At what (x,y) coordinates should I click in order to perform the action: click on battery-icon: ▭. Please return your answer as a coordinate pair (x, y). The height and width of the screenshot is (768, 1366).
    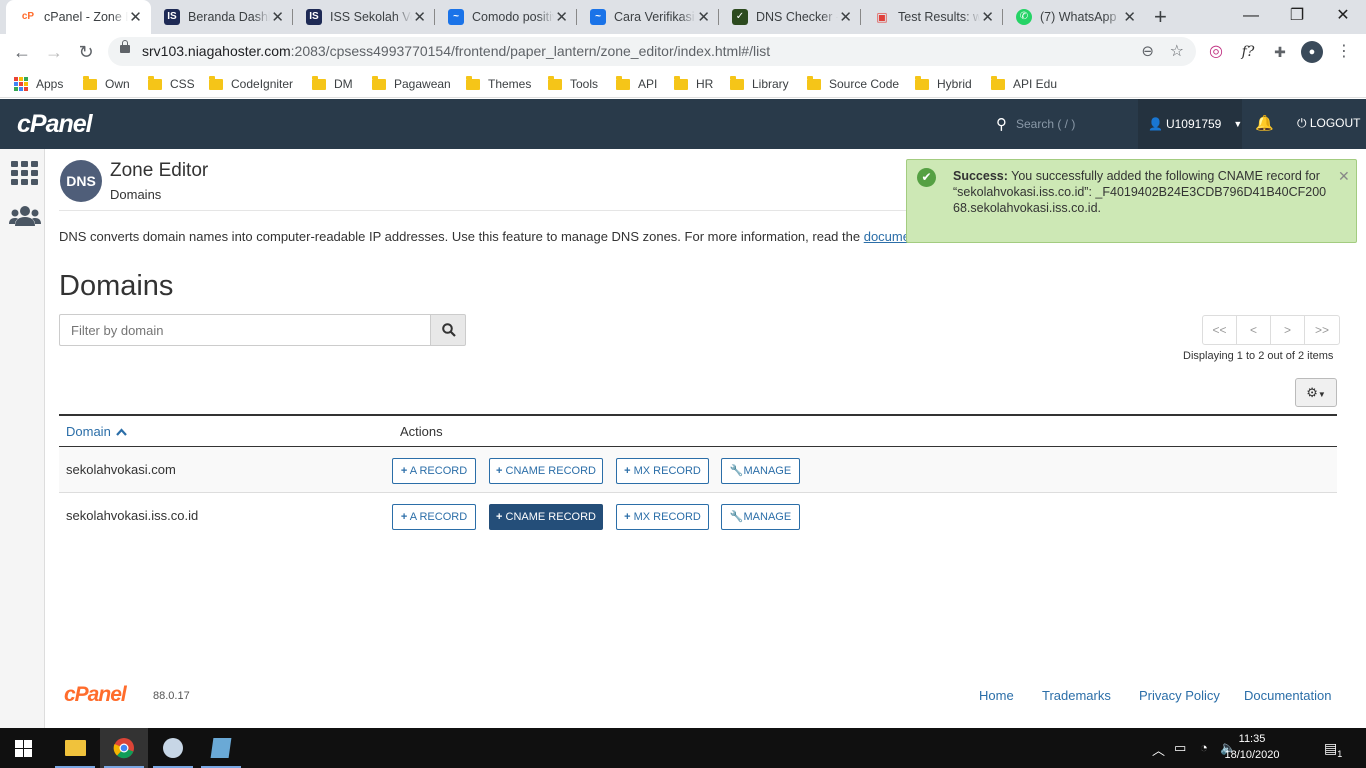
    Looking at the image, I should click on (1180, 748).